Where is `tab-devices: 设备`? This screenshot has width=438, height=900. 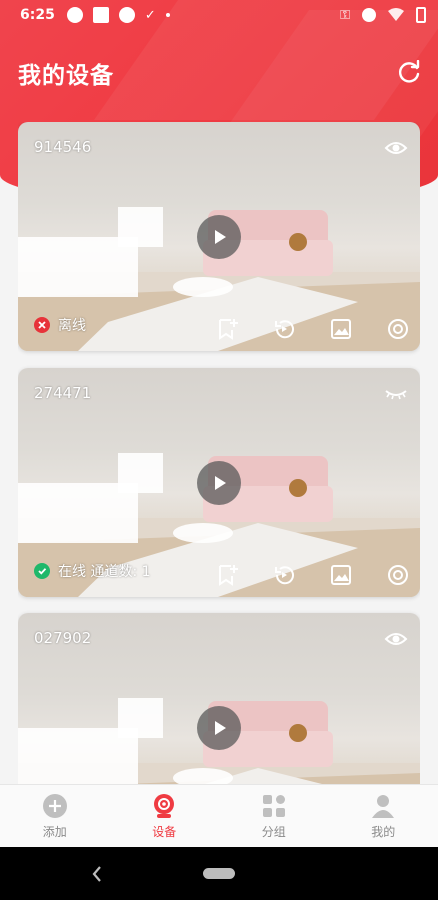 tab-devices: 设备 is located at coordinates (165, 816).